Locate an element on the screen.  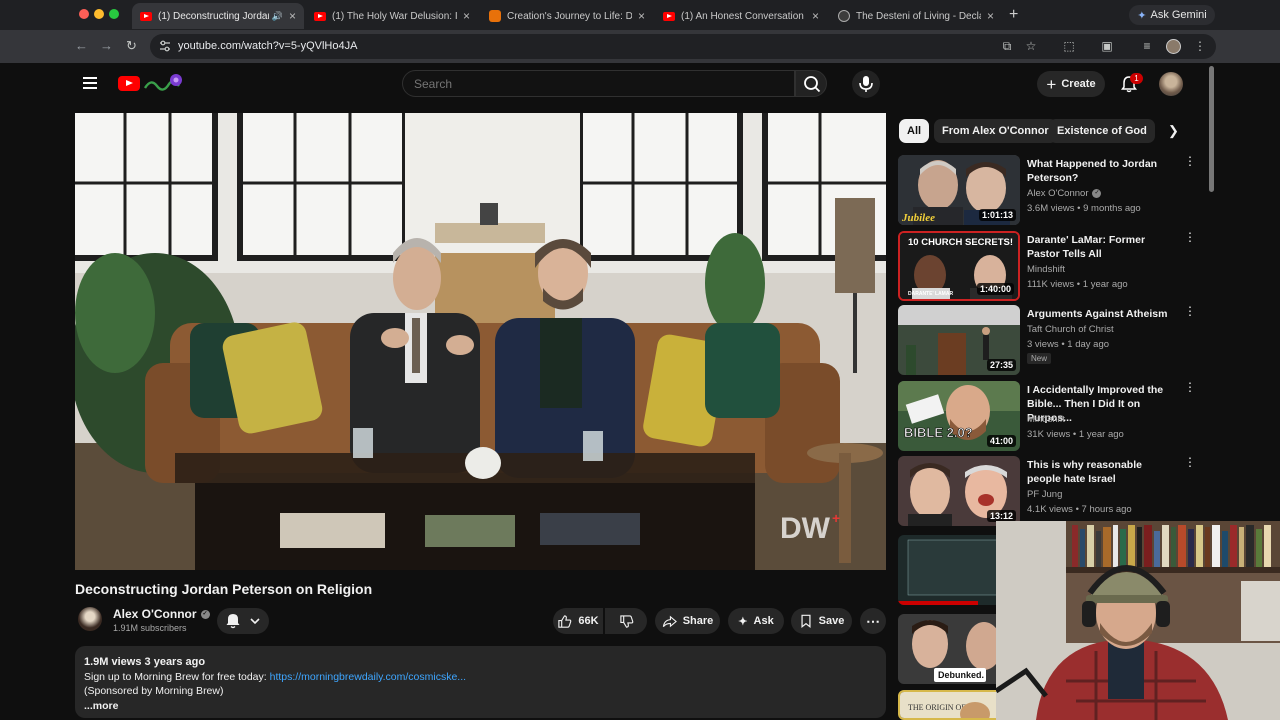
search-button is located at coordinates (811, 83).